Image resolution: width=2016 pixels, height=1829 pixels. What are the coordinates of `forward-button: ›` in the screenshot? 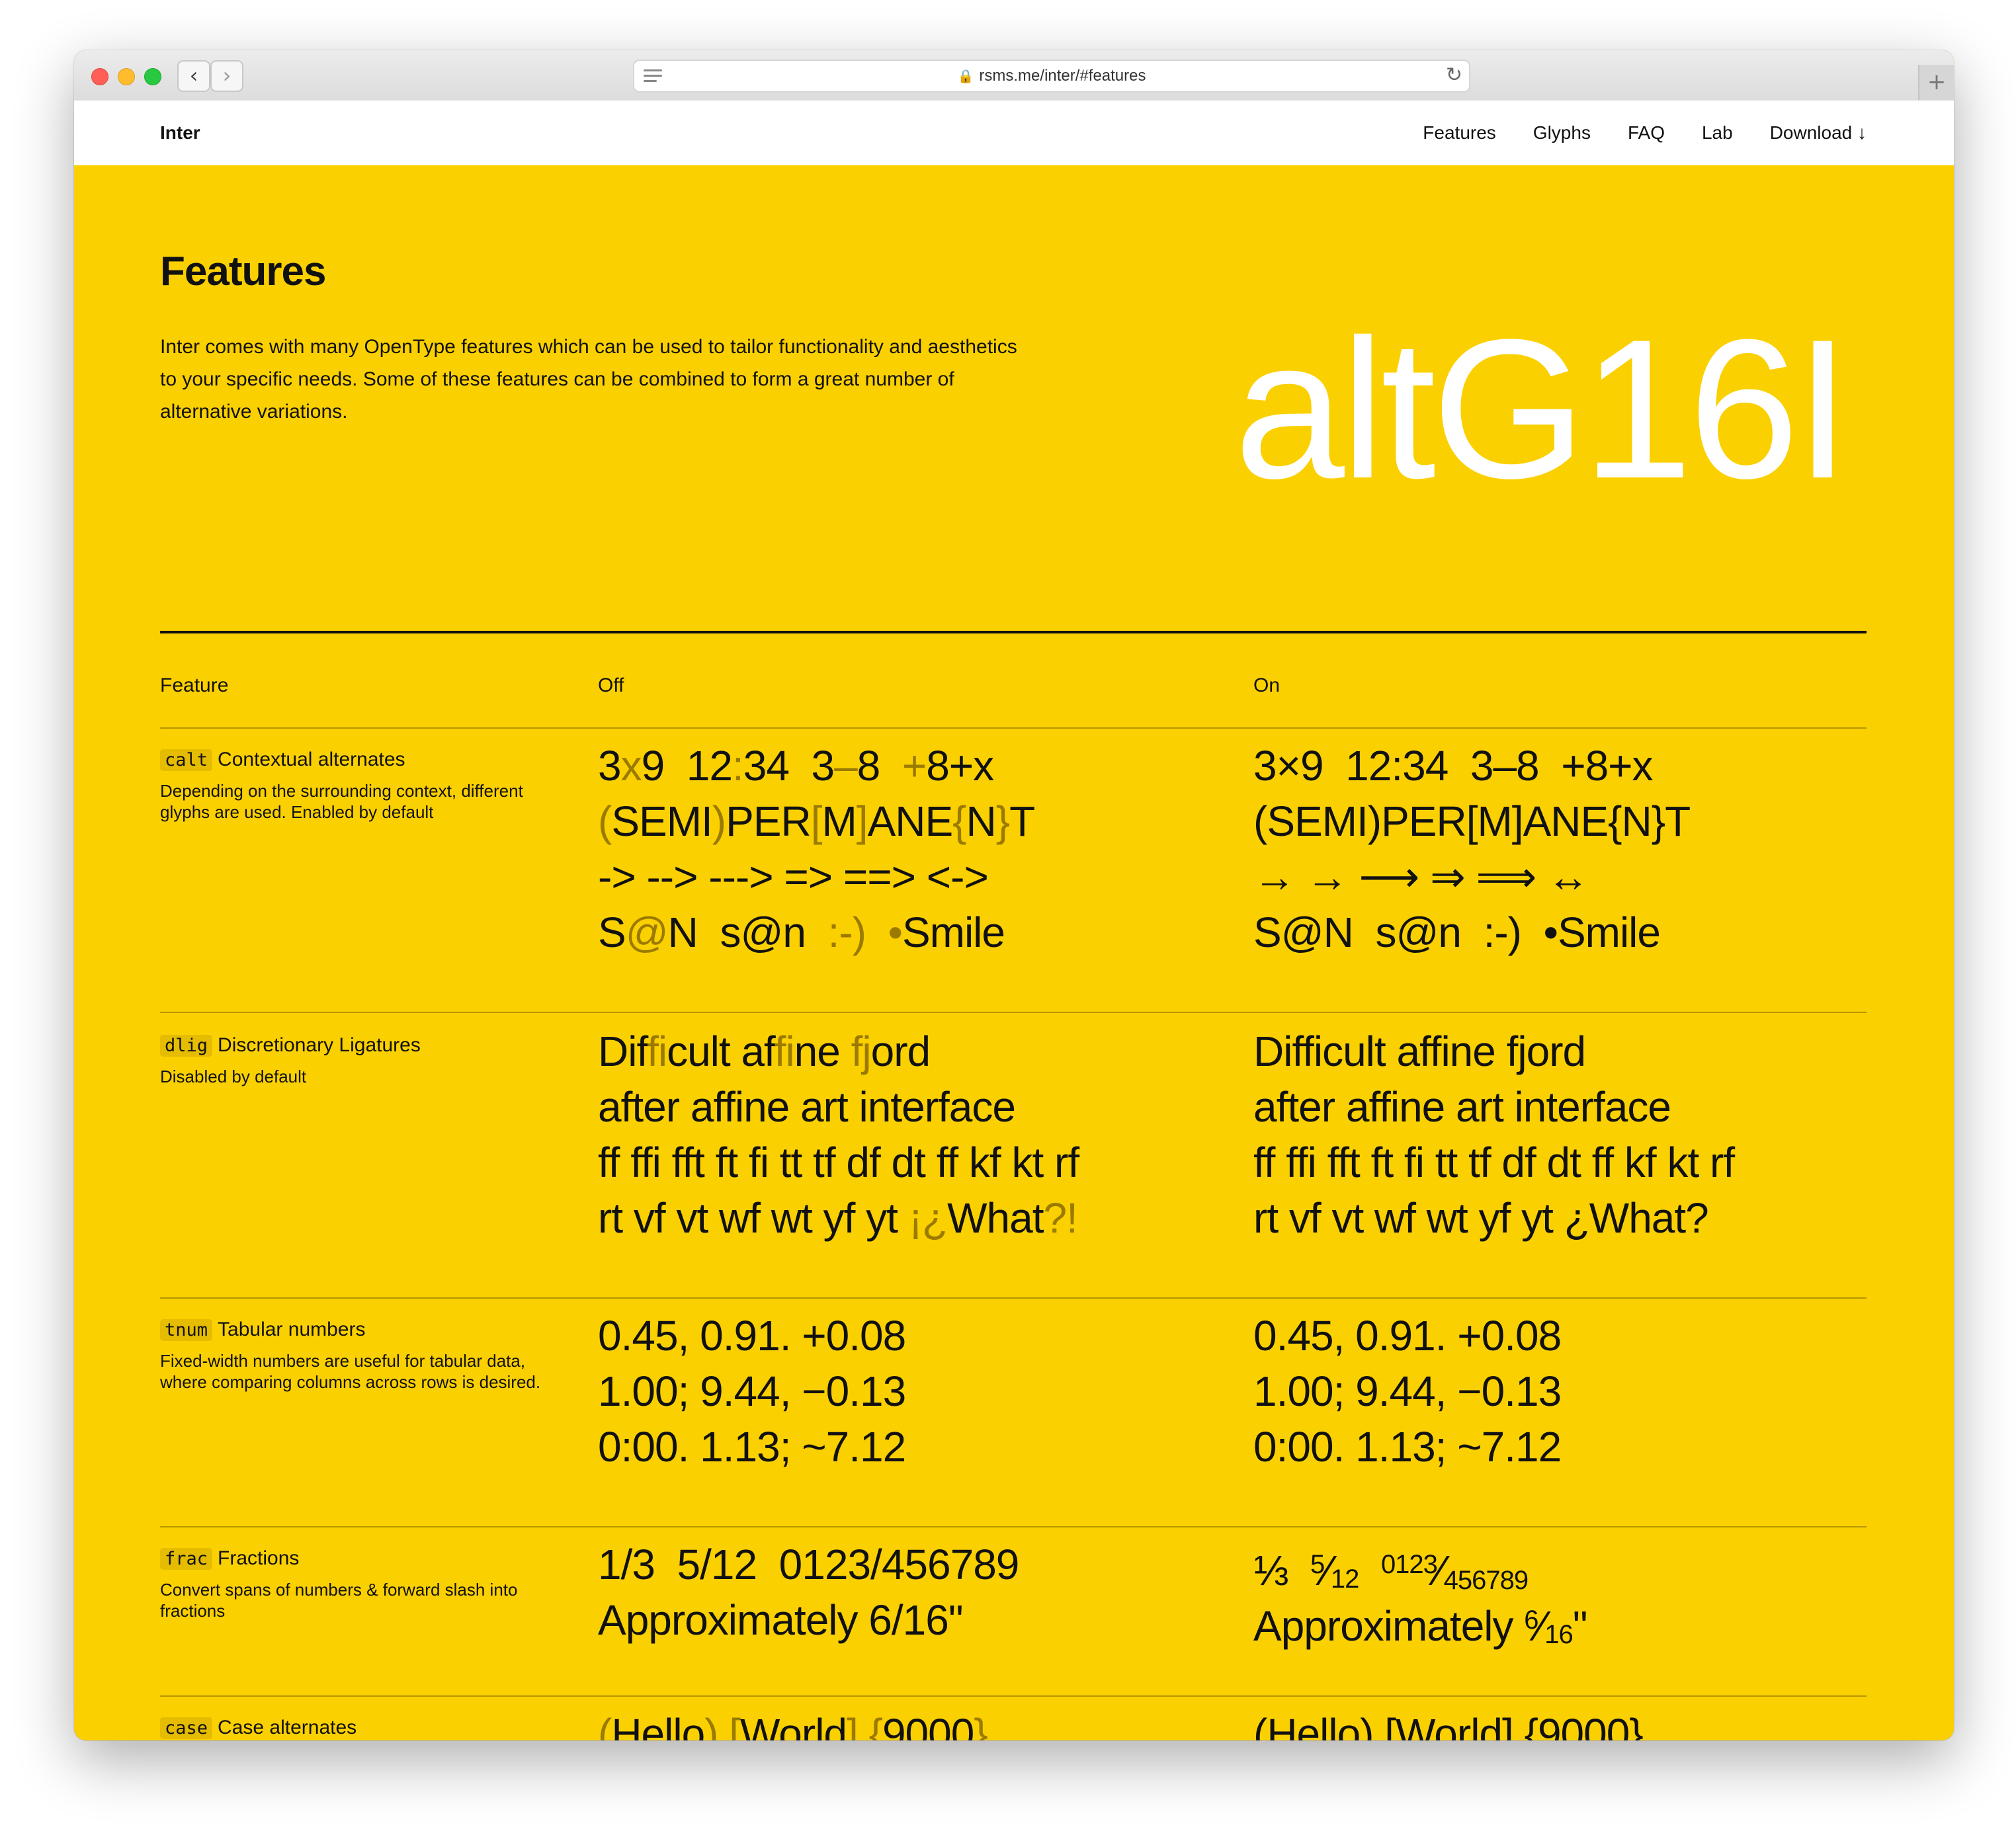 It's located at (226, 76).